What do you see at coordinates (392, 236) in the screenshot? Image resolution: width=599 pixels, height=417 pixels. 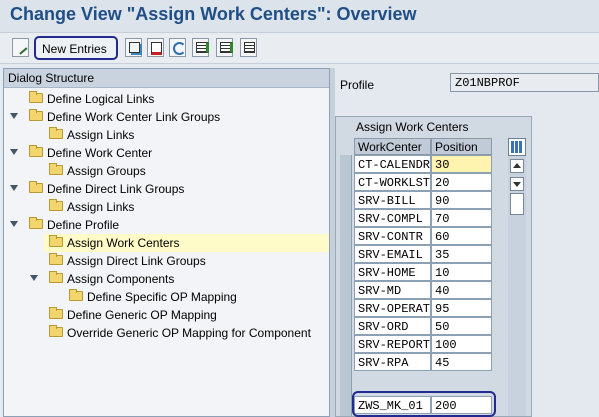 I see `cell-workcenter: SRV-CONTR` at bounding box center [392, 236].